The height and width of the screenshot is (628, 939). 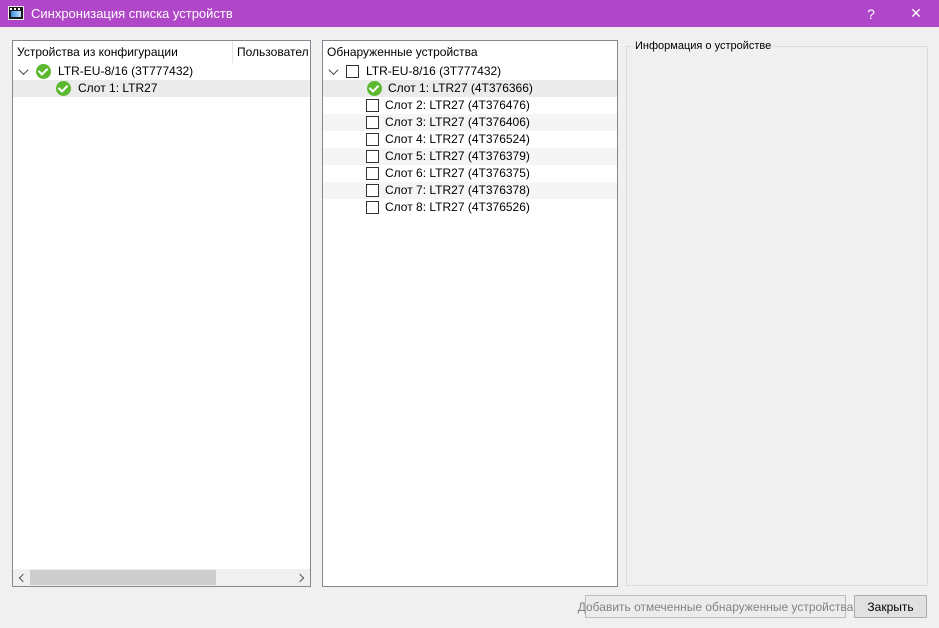 I want to click on tree-item-label: Слот 1: LTR27, so click(x=118, y=88).